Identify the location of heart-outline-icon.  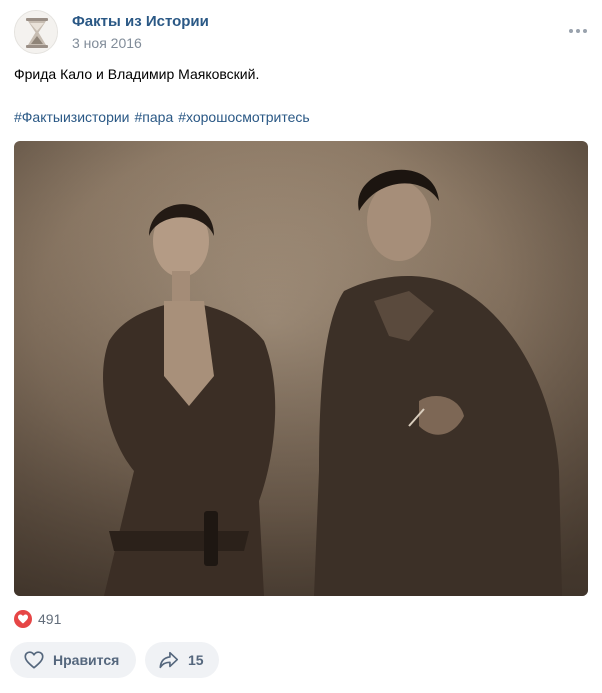
(34, 660).